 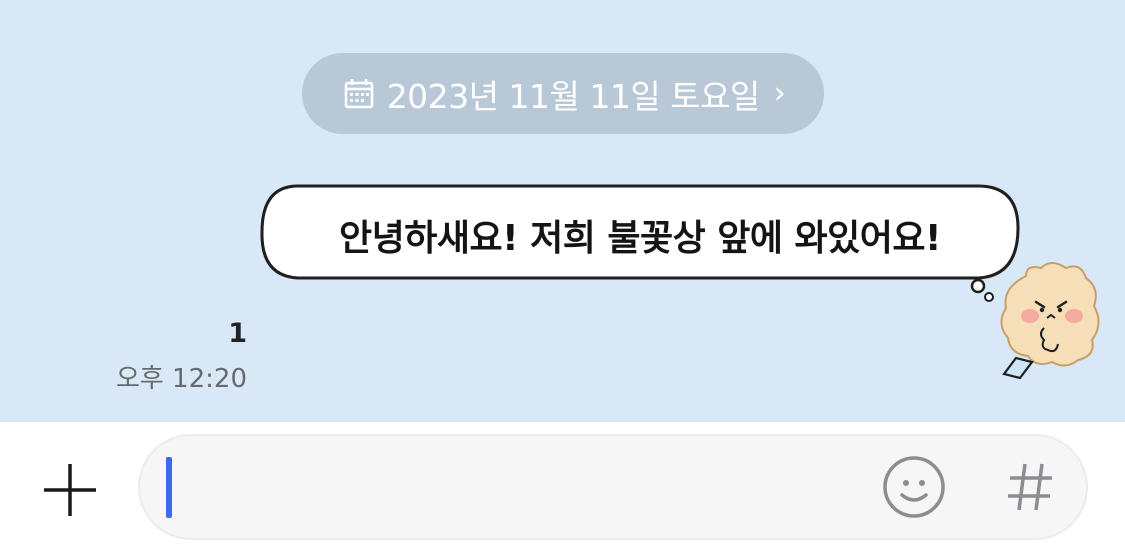 I want to click on hash-icon, so click(x=1030, y=487).